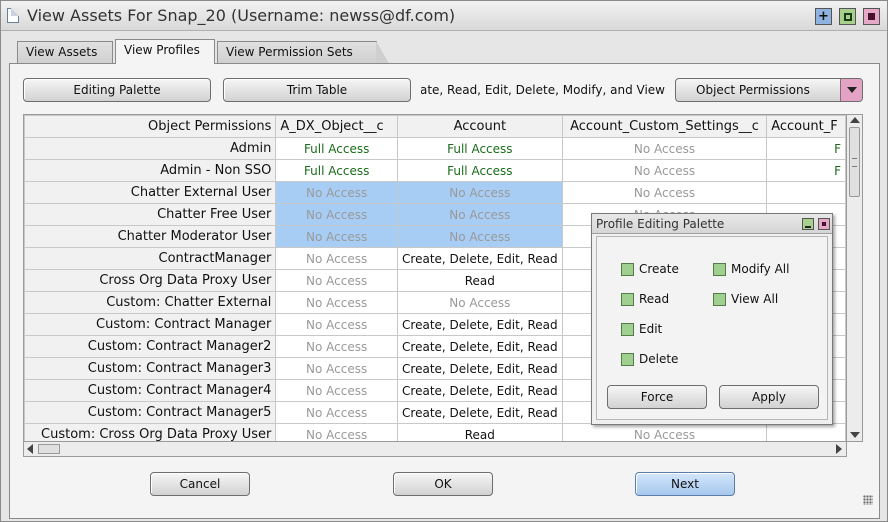 The width and height of the screenshot is (888, 522). Describe the element at coordinates (806, 126) in the screenshot. I see `column-header: Account_F` at that location.